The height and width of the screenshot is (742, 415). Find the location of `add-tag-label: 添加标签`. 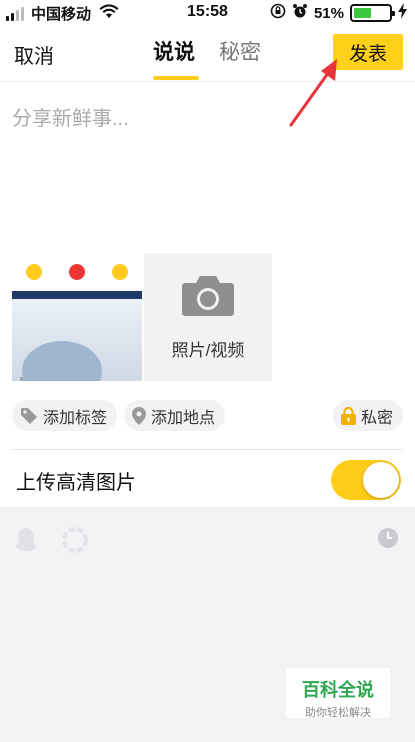

add-tag-label: 添加标签 is located at coordinates (75, 418).